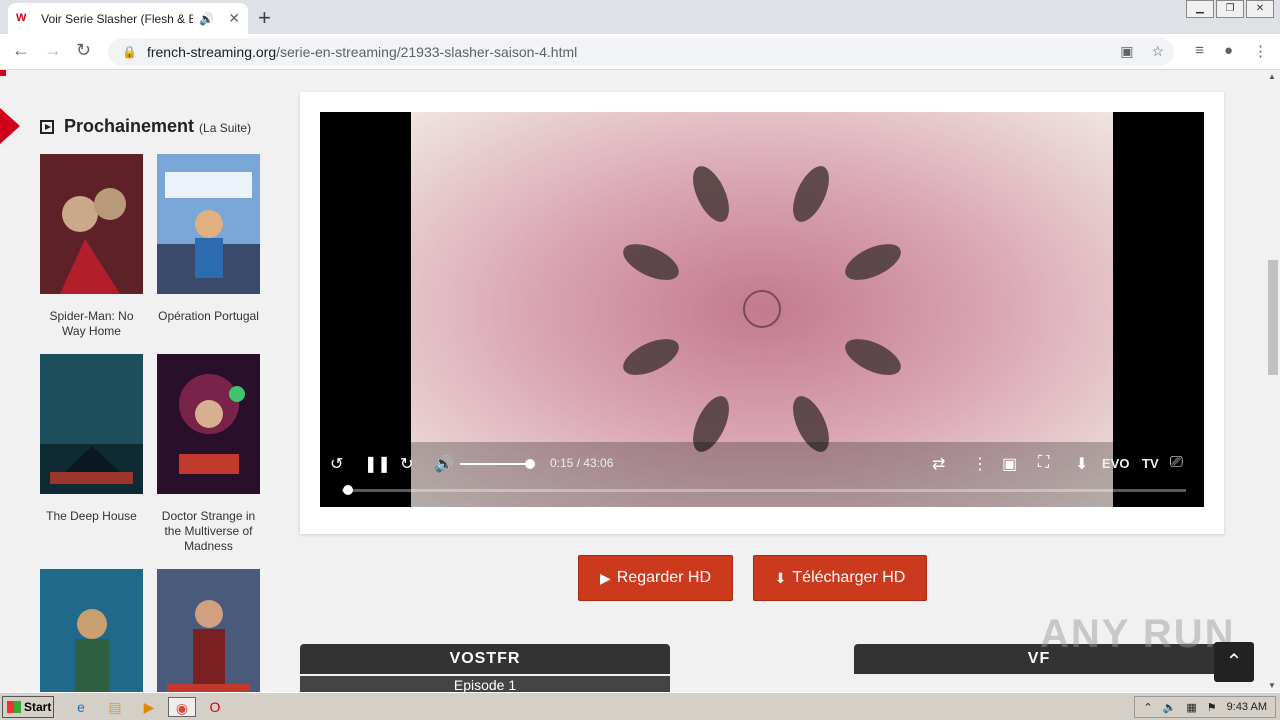 The image size is (1280, 720). What do you see at coordinates (1228, 51) in the screenshot?
I see `profile-avatar-icon: ●` at bounding box center [1228, 51].